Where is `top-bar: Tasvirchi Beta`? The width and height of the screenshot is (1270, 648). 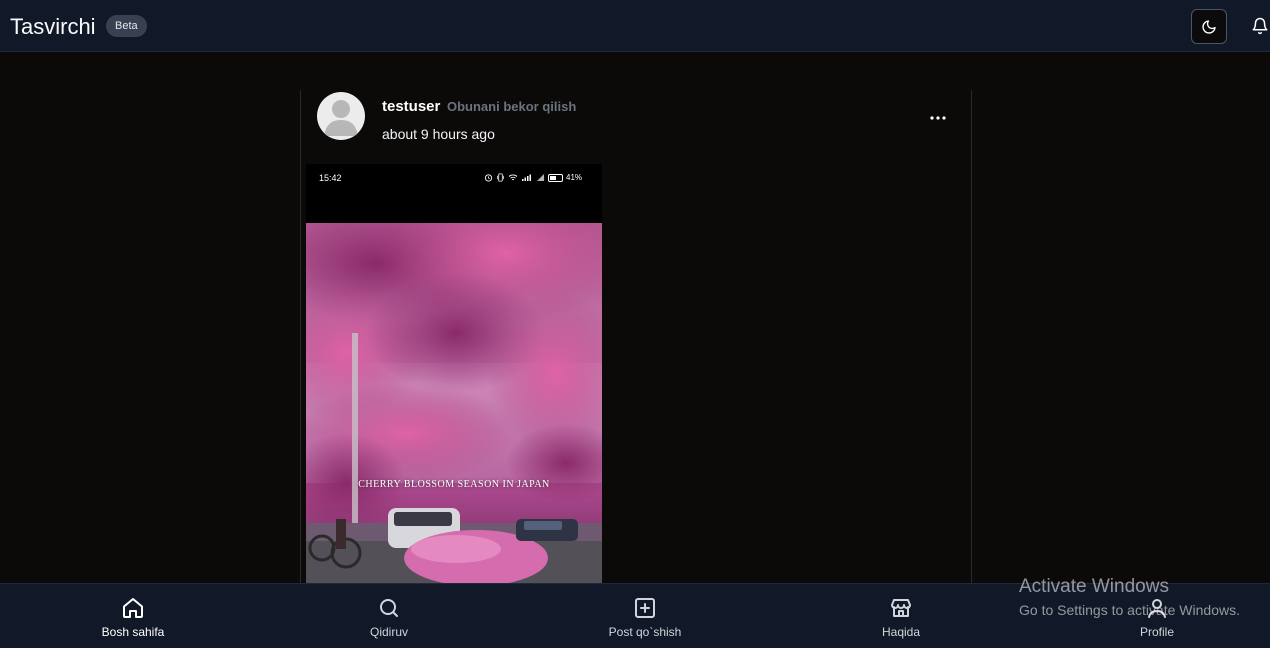
top-bar: Tasvirchi Beta is located at coordinates (635, 26).